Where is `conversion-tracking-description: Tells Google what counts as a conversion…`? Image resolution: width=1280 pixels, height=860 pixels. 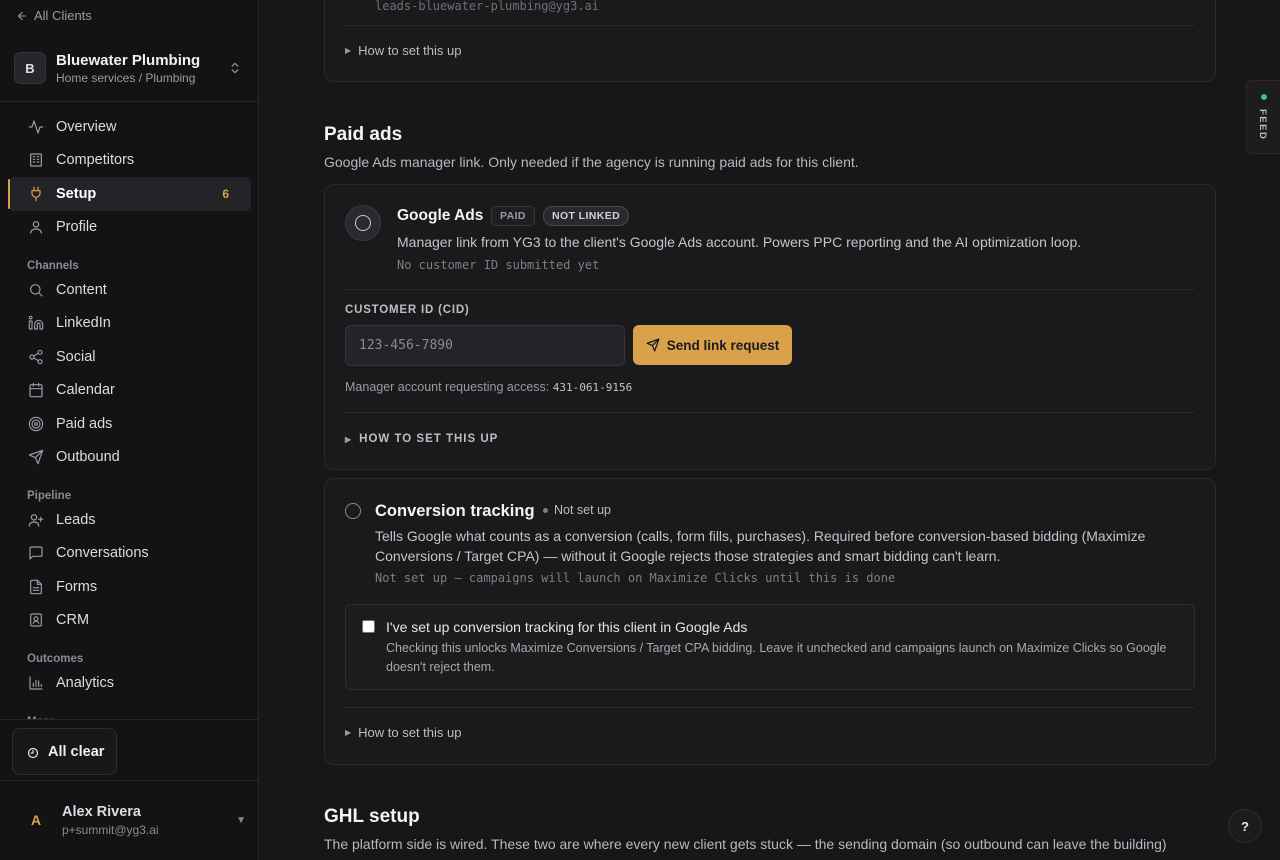 conversion-tracking-description: Tells Google what counts as a conversion… is located at coordinates (760, 546).